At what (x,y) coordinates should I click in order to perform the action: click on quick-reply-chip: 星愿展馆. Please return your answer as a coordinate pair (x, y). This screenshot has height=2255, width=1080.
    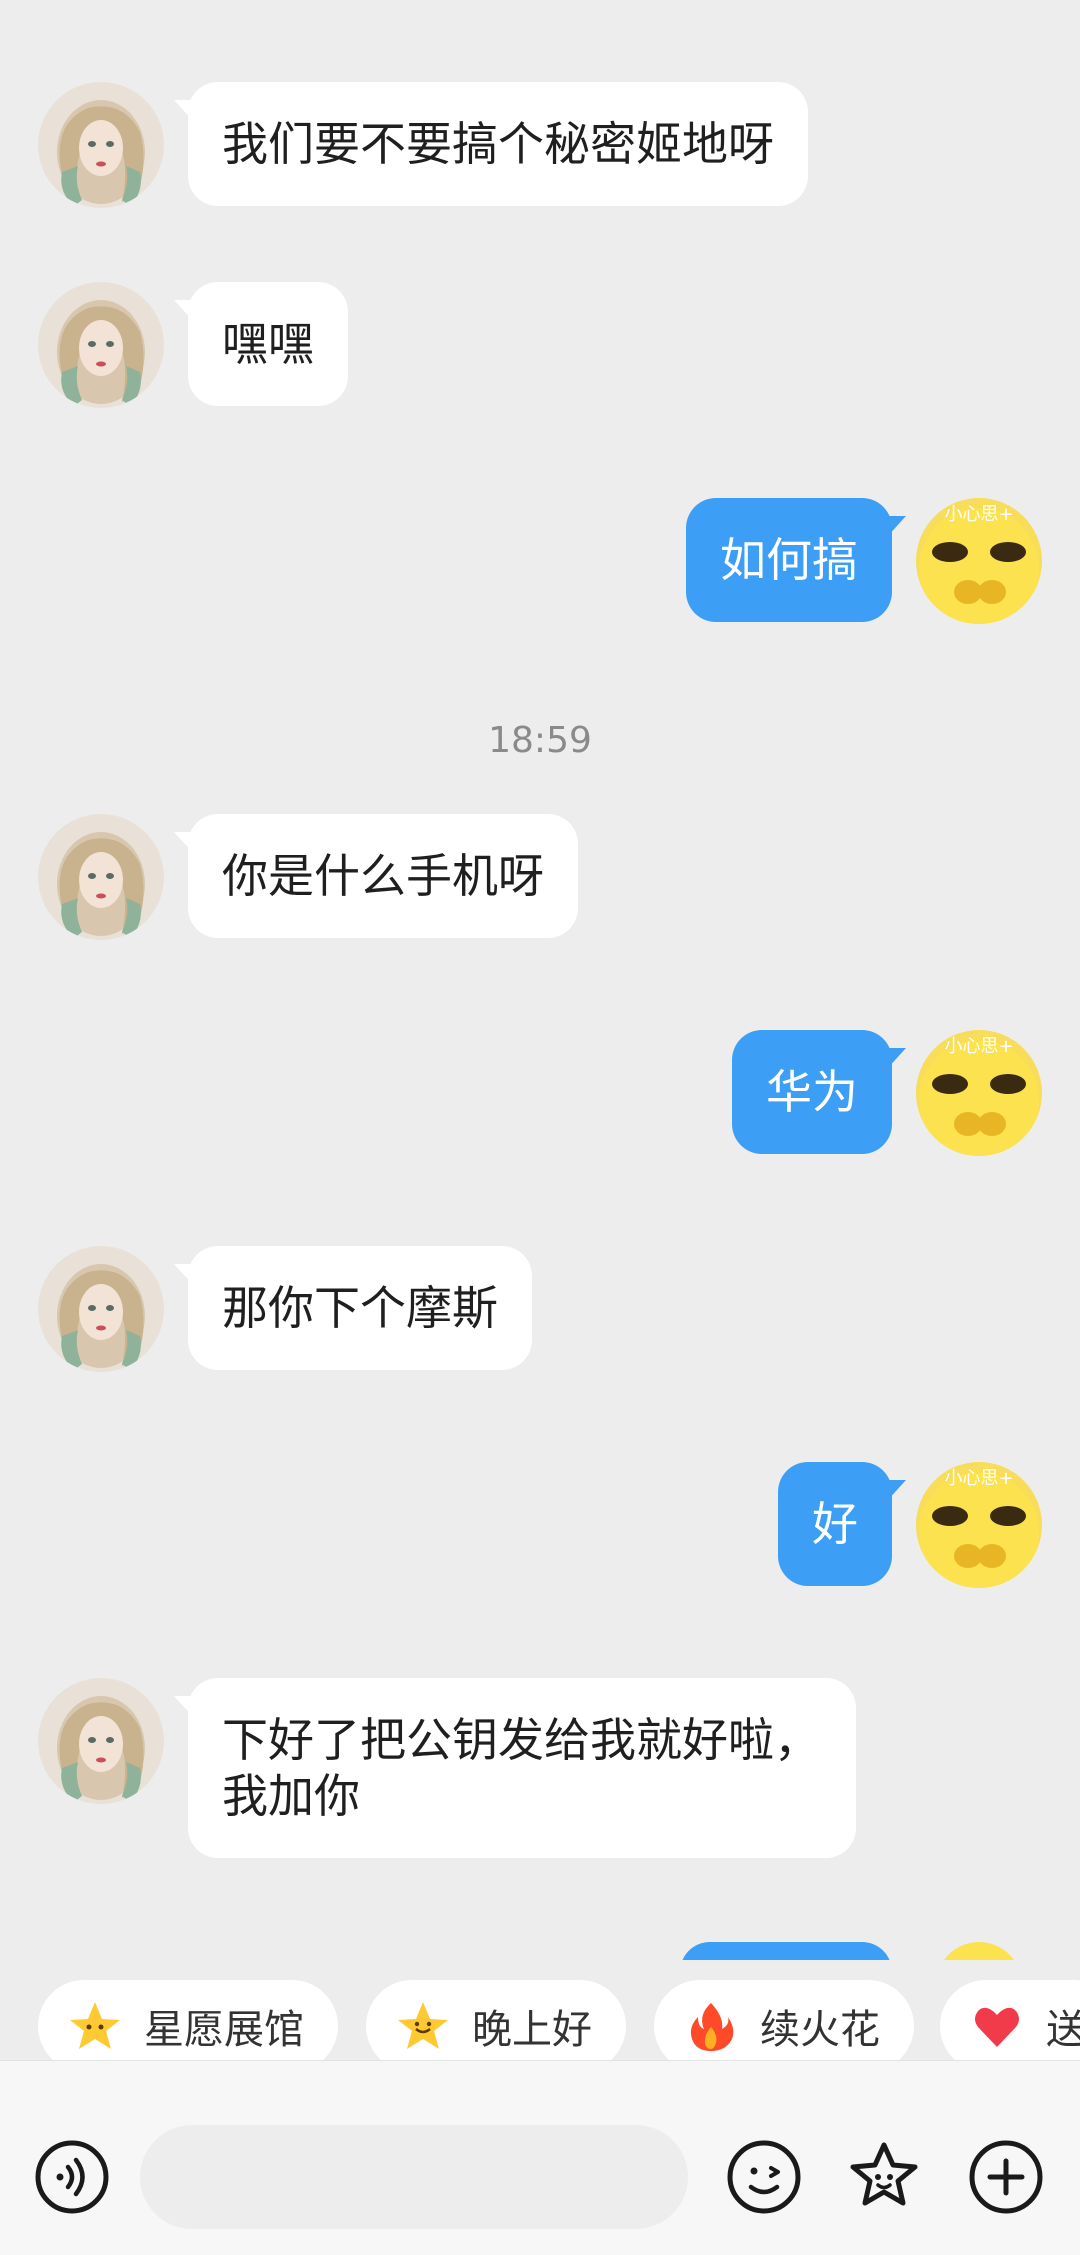
    Looking at the image, I should click on (188, 2020).